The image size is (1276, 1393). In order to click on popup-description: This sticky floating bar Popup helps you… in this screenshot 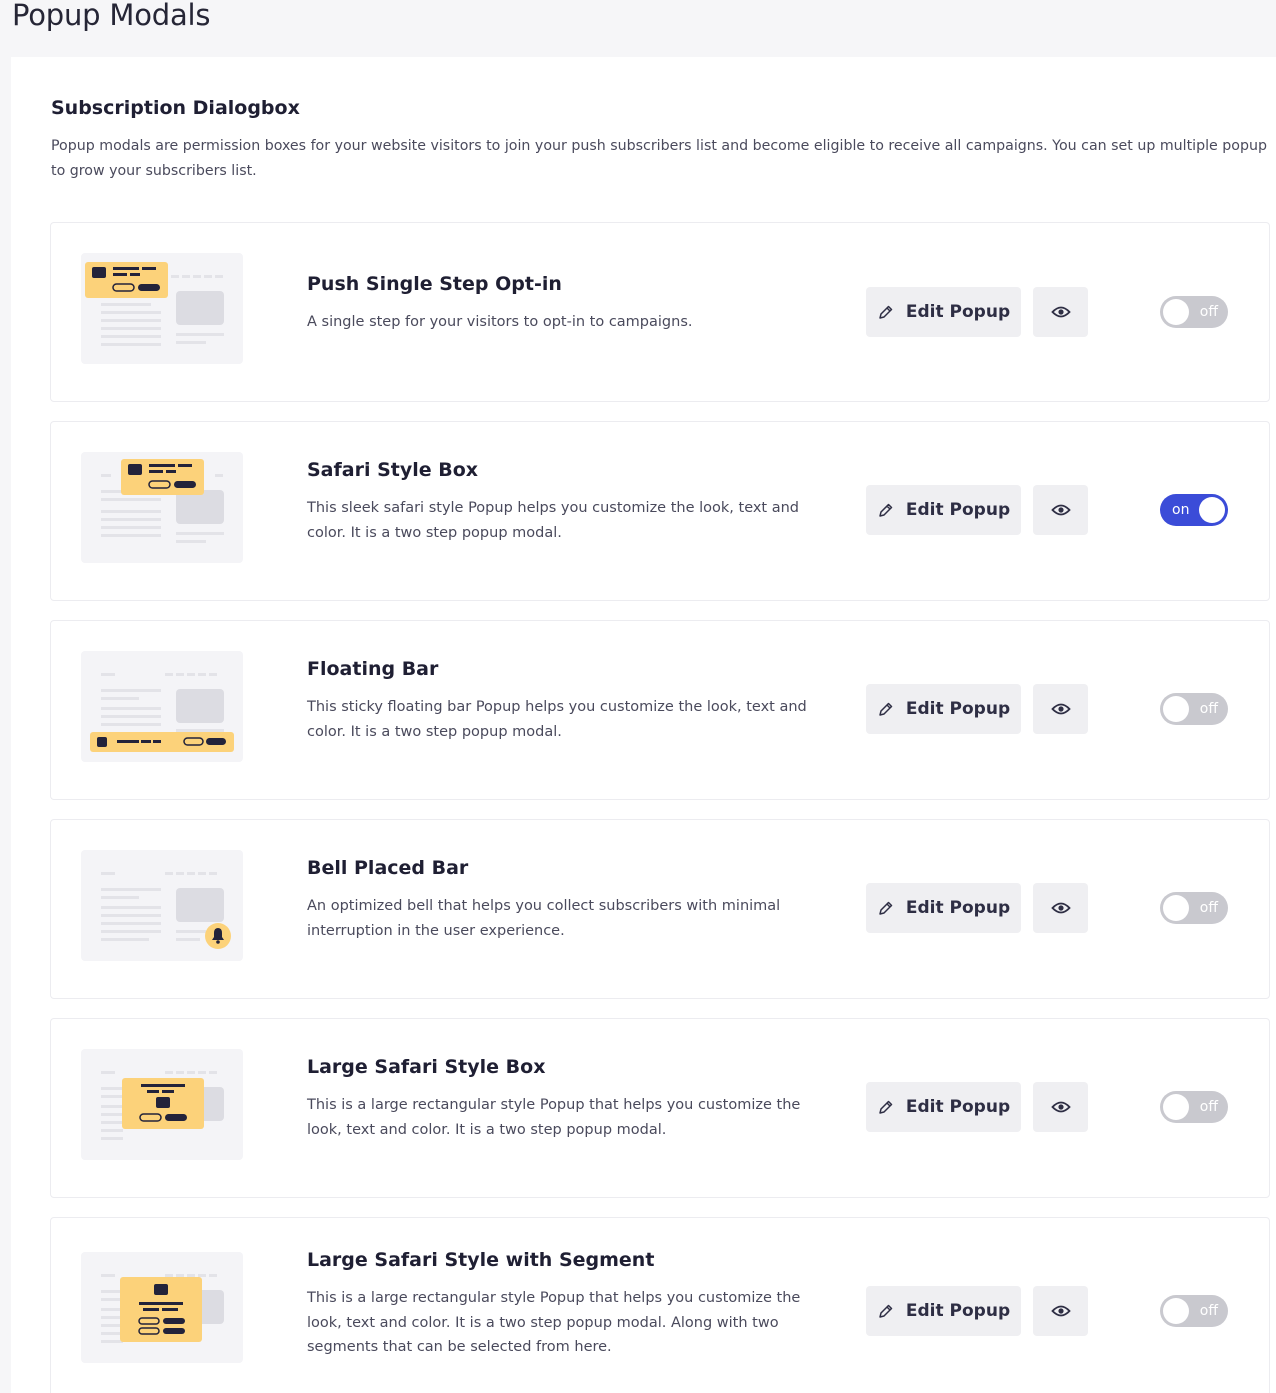, I will do `click(557, 719)`.